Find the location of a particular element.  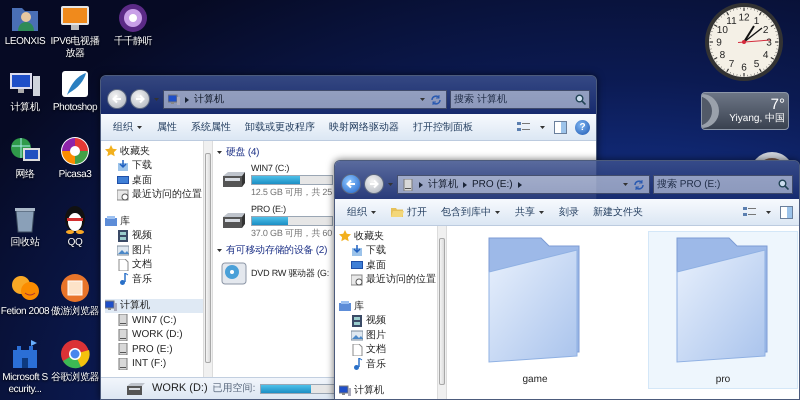

icon-label: 计算机 is located at coordinates (25, 108).